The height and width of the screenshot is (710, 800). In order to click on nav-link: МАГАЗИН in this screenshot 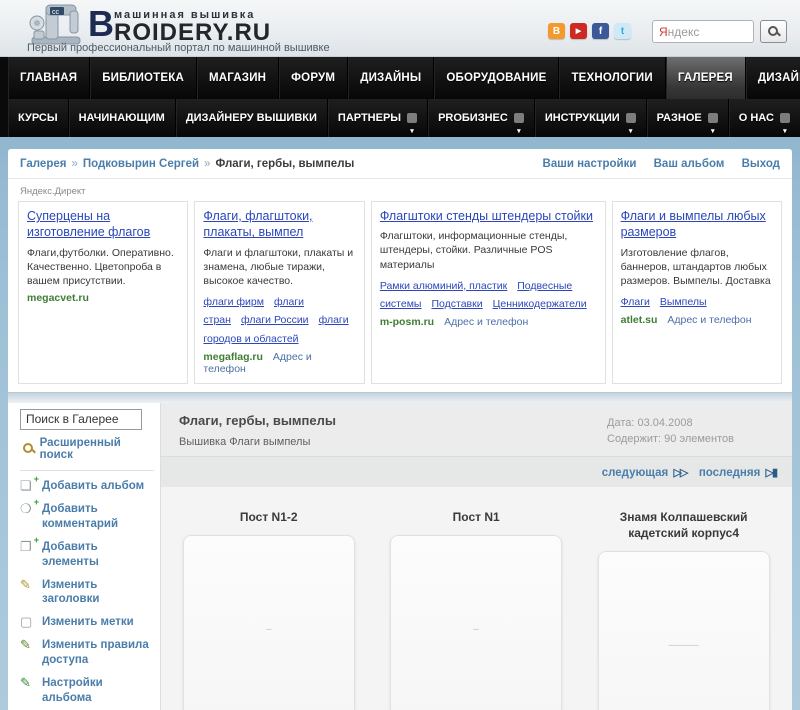, I will do `click(238, 78)`.